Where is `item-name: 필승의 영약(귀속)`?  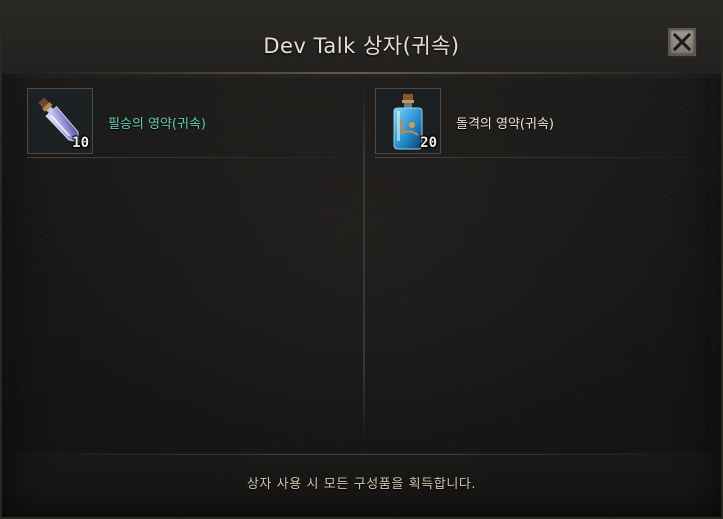
item-name: 필승의 영약(귀속) is located at coordinates (157, 124).